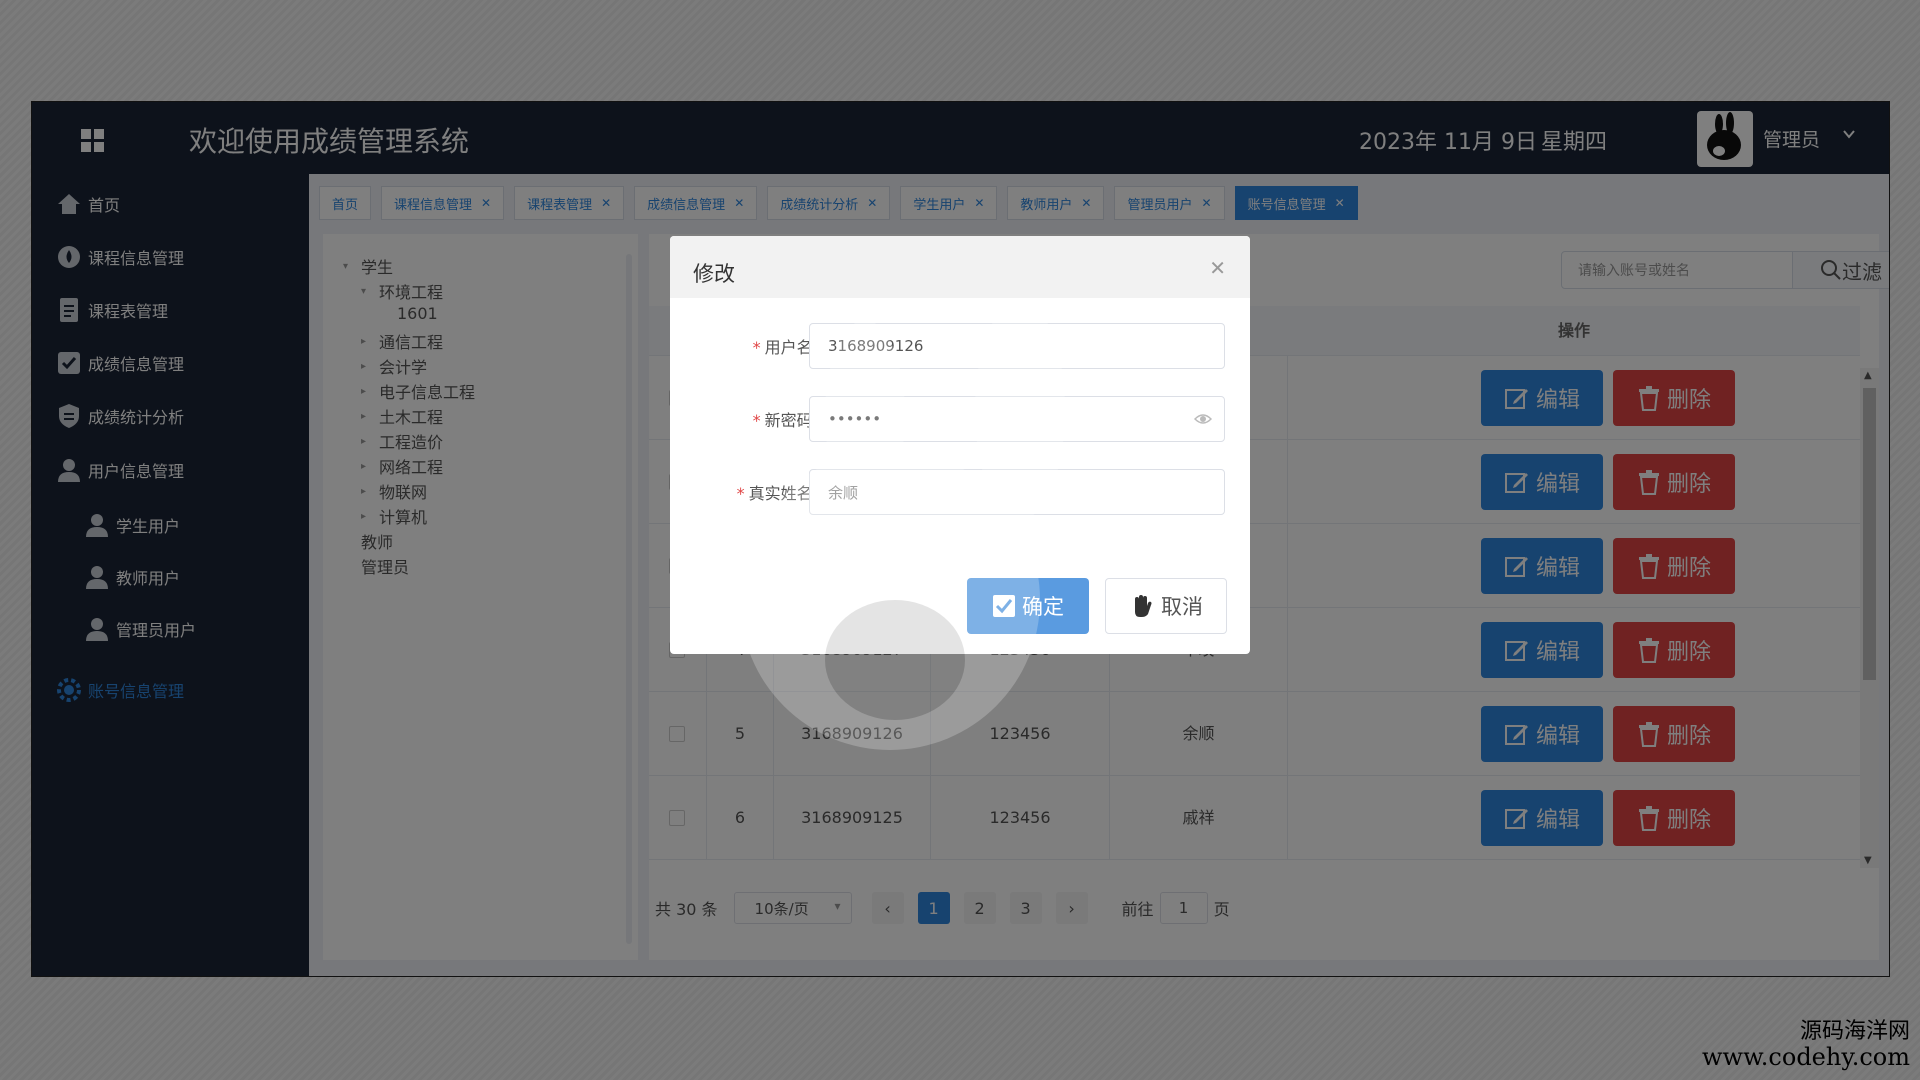 The image size is (1920, 1080). I want to click on realname-label: * 真实姓名:, so click(777, 493).